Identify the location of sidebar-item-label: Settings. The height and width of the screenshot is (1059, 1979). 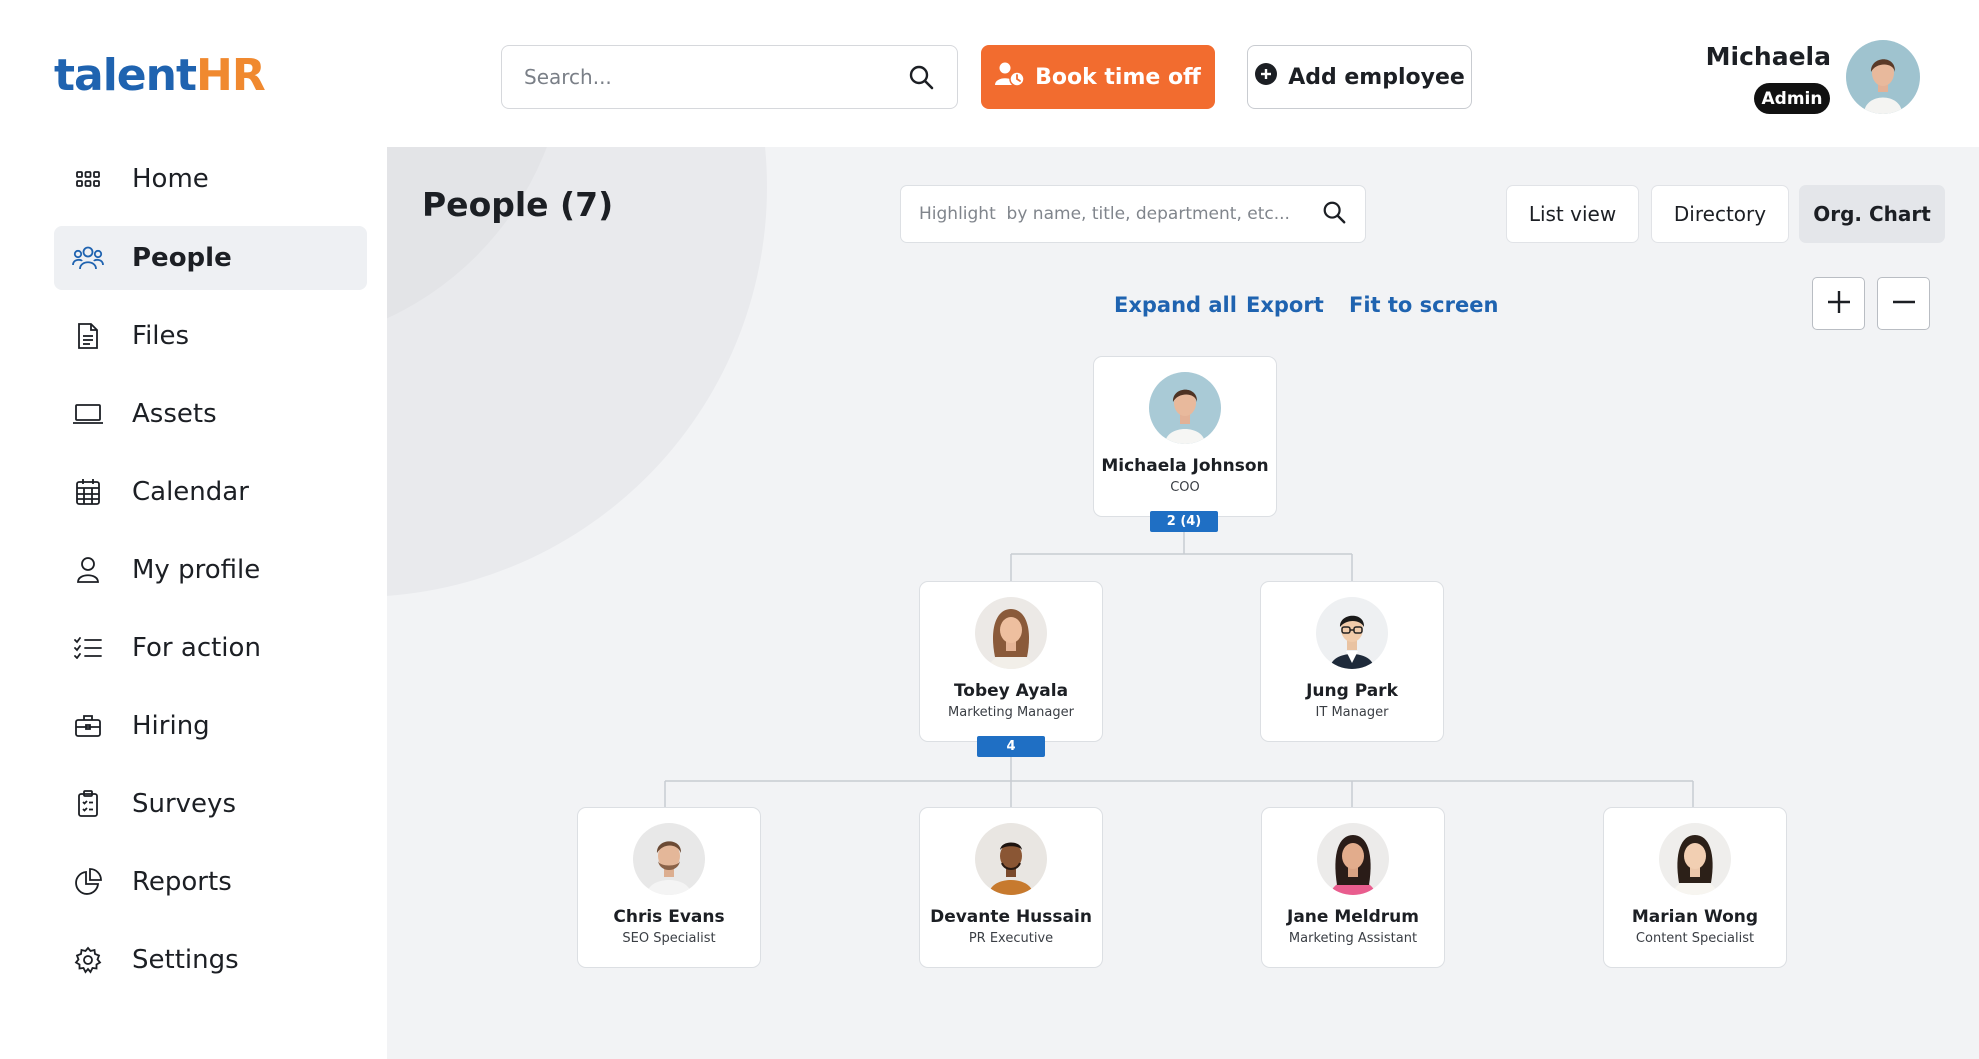
(185, 960).